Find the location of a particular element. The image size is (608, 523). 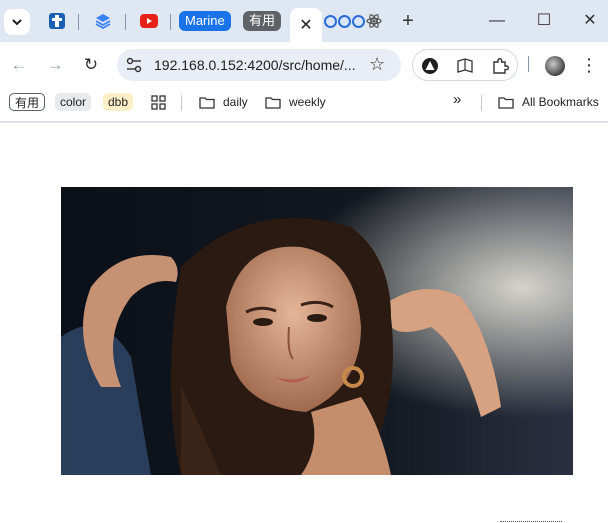

tab-youyong: 有用 is located at coordinates (262, 21).